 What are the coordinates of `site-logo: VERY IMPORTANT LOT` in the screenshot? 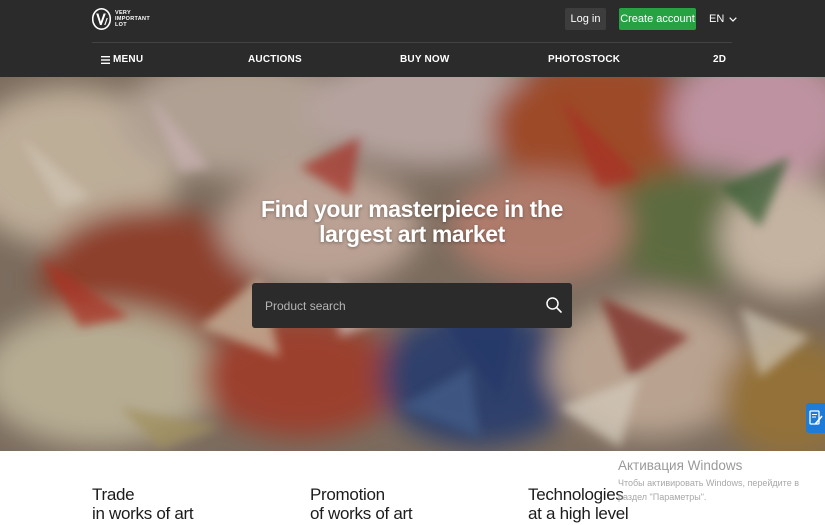 It's located at (121, 19).